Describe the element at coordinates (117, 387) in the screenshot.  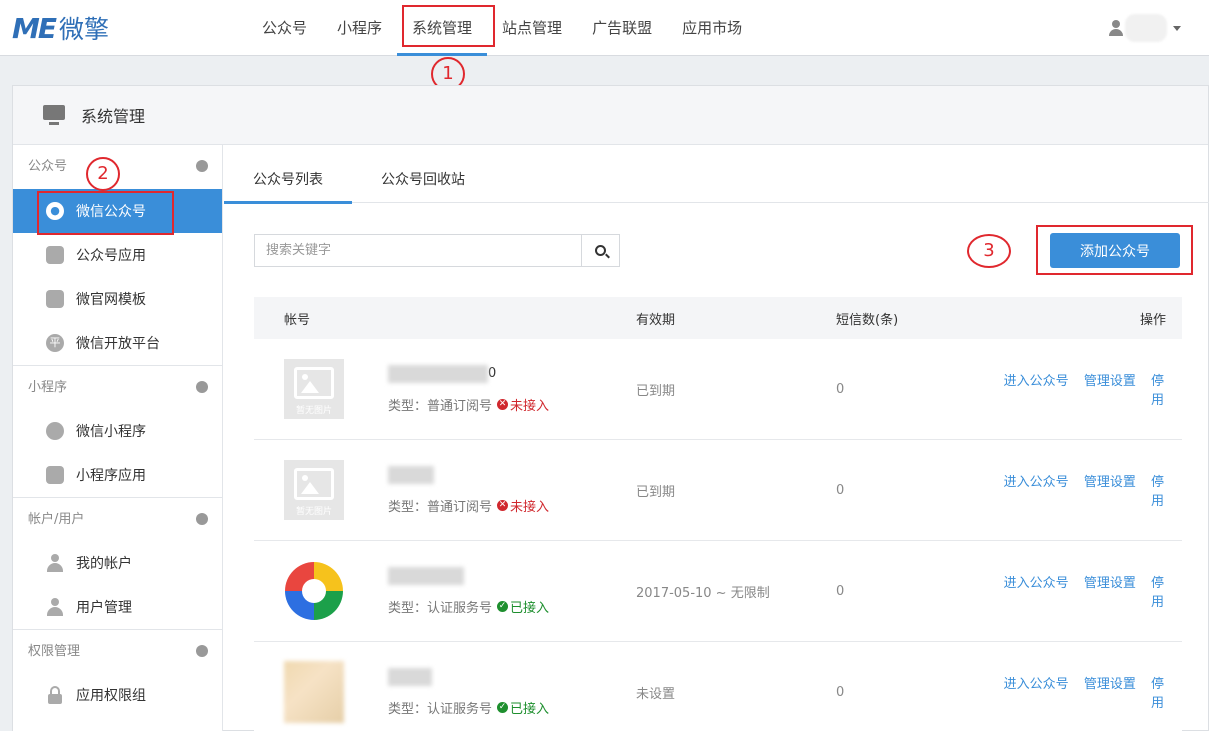
I see `sidebar-group-mini-programs: 小程序` at that location.